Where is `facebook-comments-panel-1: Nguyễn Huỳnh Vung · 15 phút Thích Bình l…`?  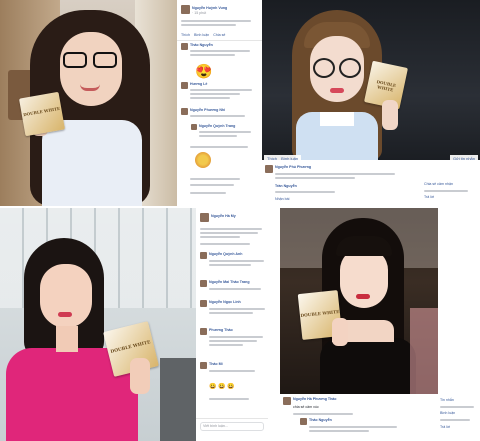 facebook-comments-panel-1: Nguyễn Huỳnh Vung · 15 phút Thích Bình l… is located at coordinates (219, 103).